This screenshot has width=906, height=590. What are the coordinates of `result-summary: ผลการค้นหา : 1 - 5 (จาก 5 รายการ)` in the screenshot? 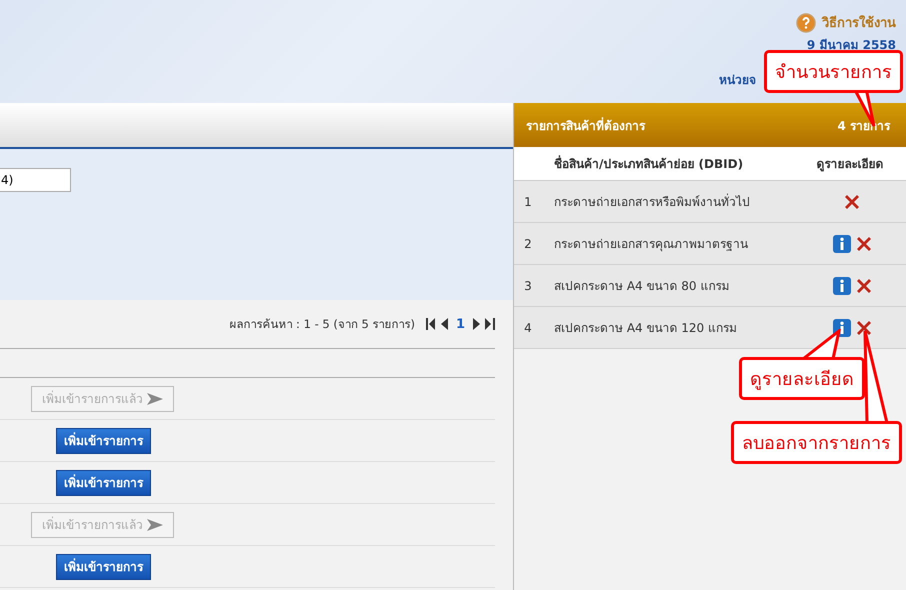 It's located at (322, 324).